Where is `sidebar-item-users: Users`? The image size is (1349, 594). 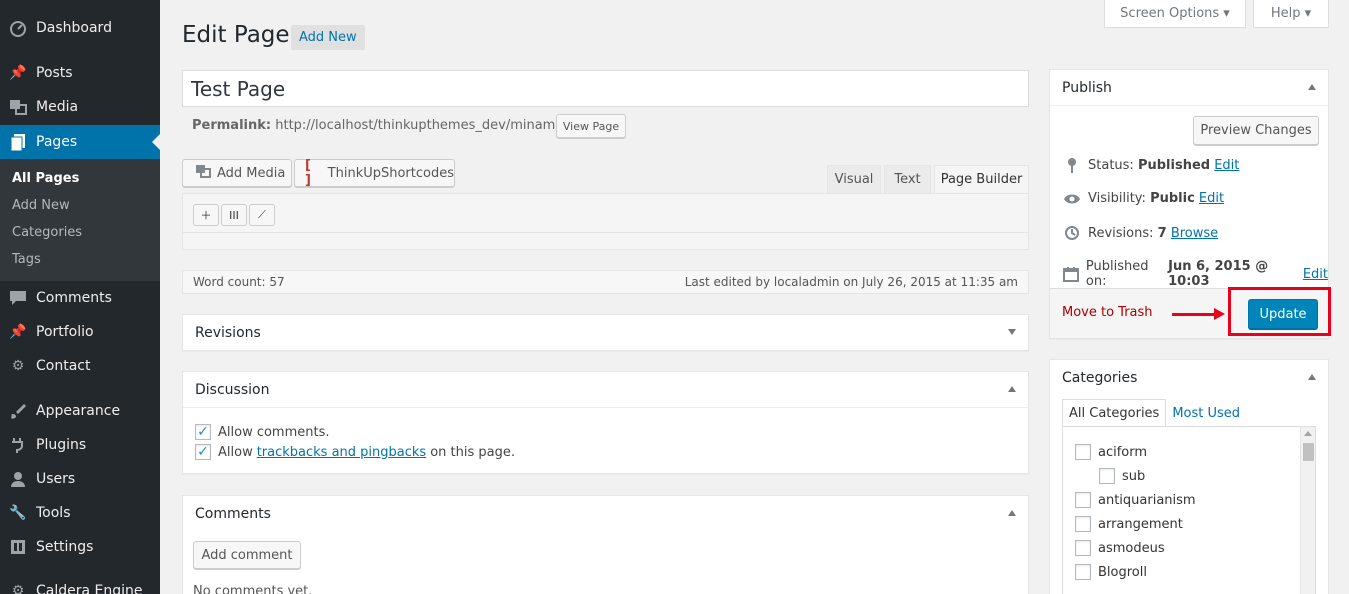 sidebar-item-users: Users is located at coordinates (80, 479).